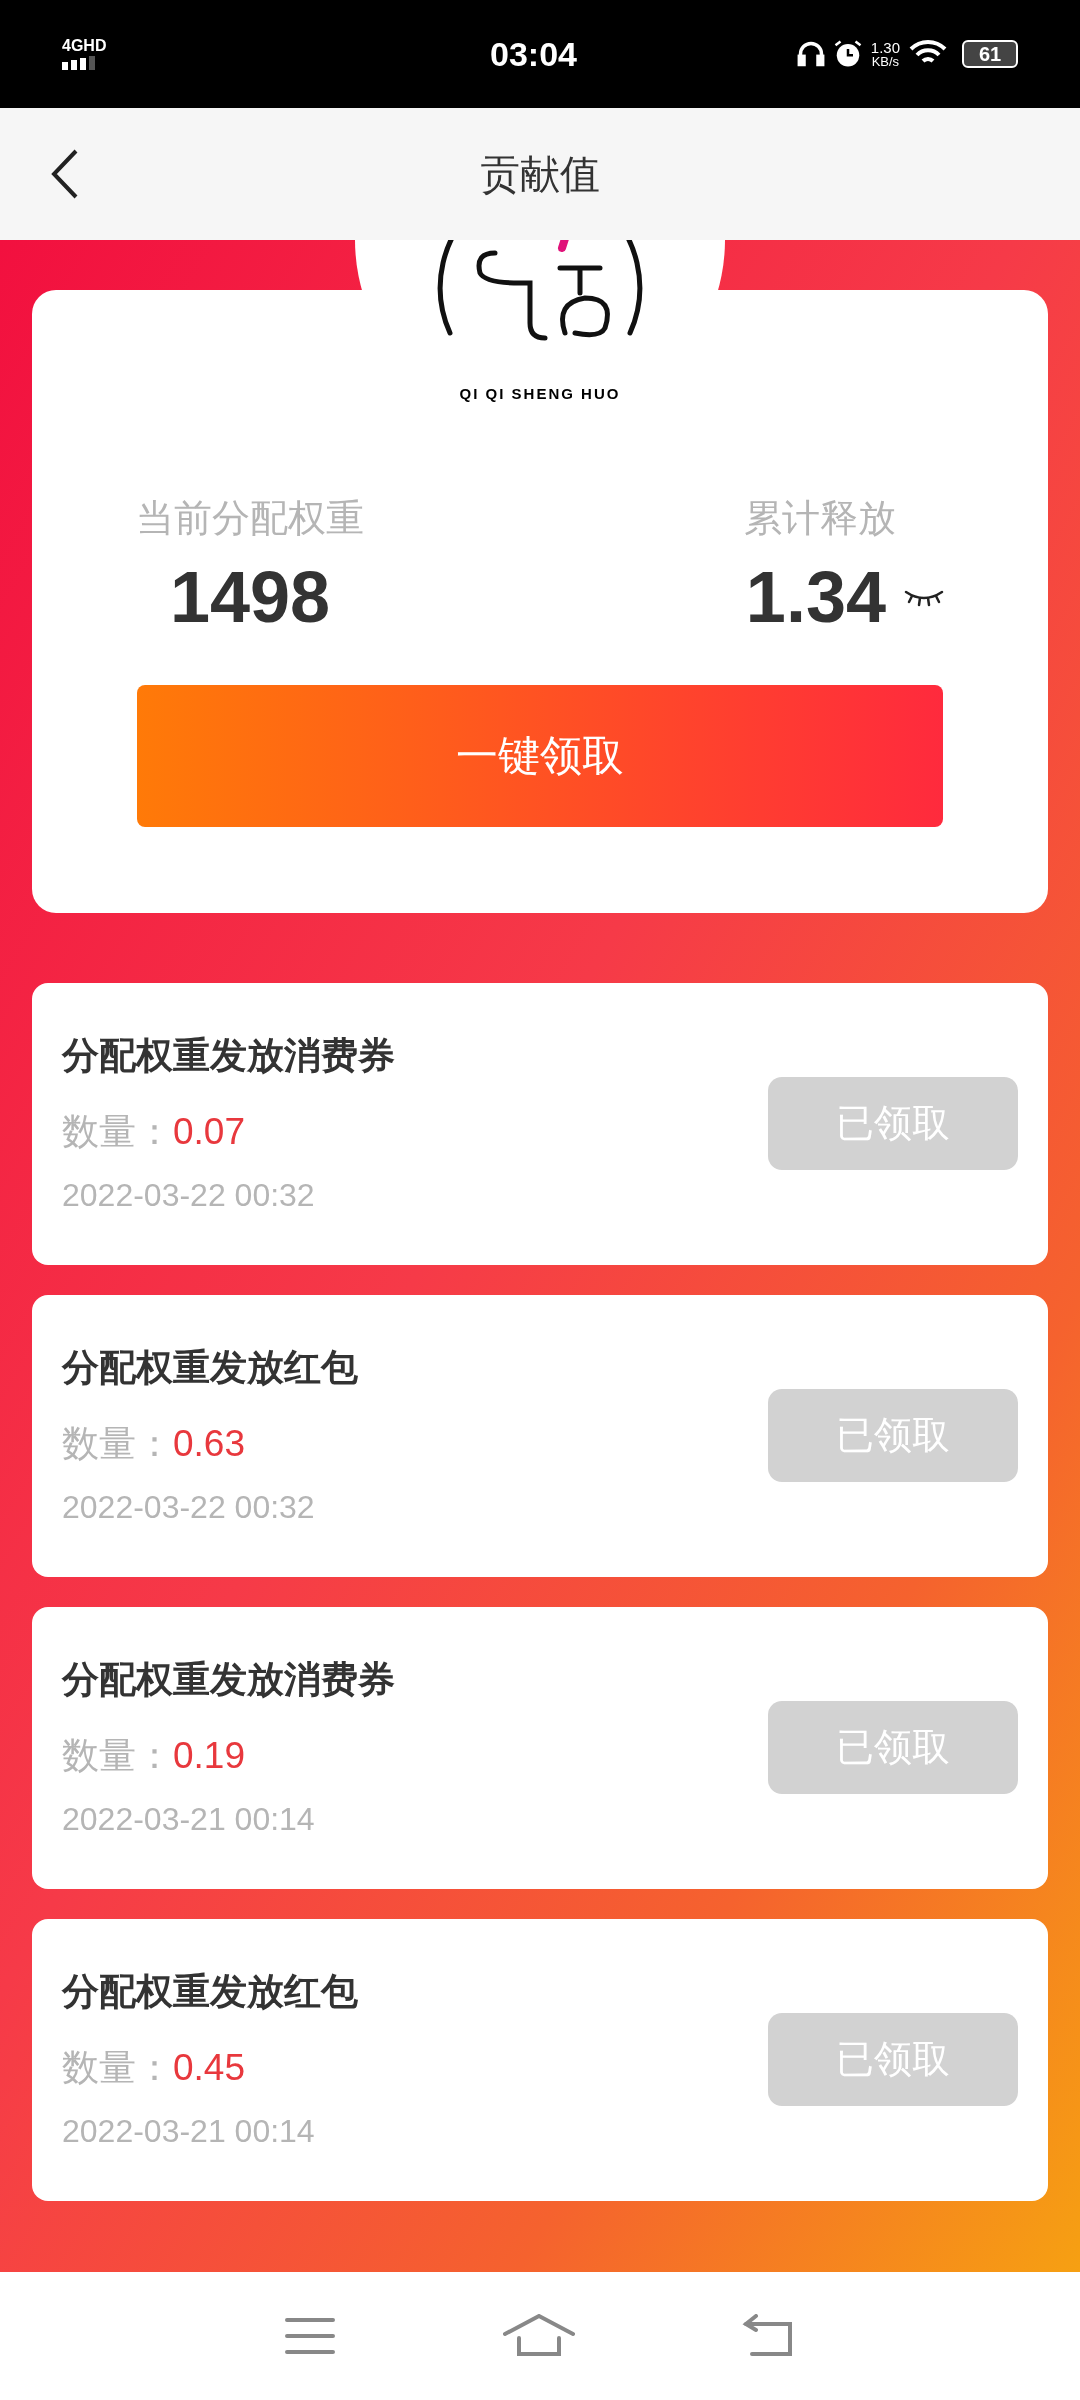 Image resolution: width=1080 pixels, height=2400 pixels. I want to click on weight-value: 1498, so click(250, 597).